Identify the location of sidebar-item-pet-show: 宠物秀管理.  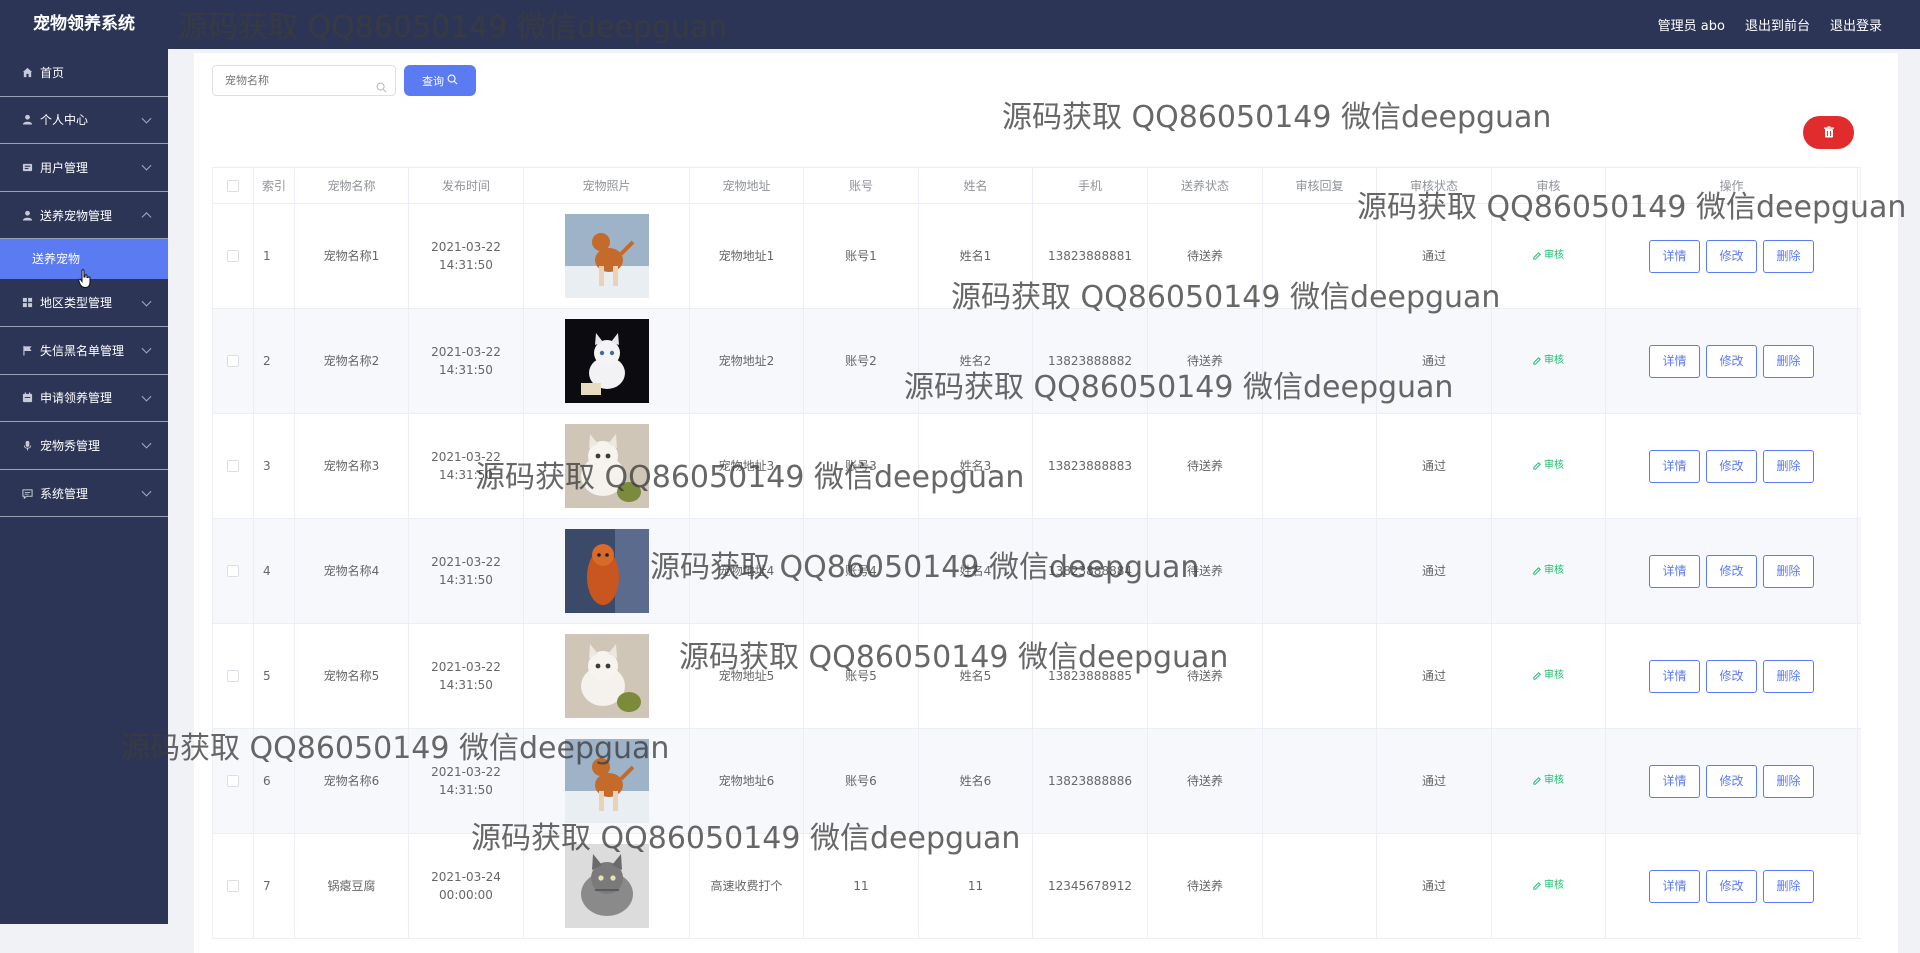
(84, 446).